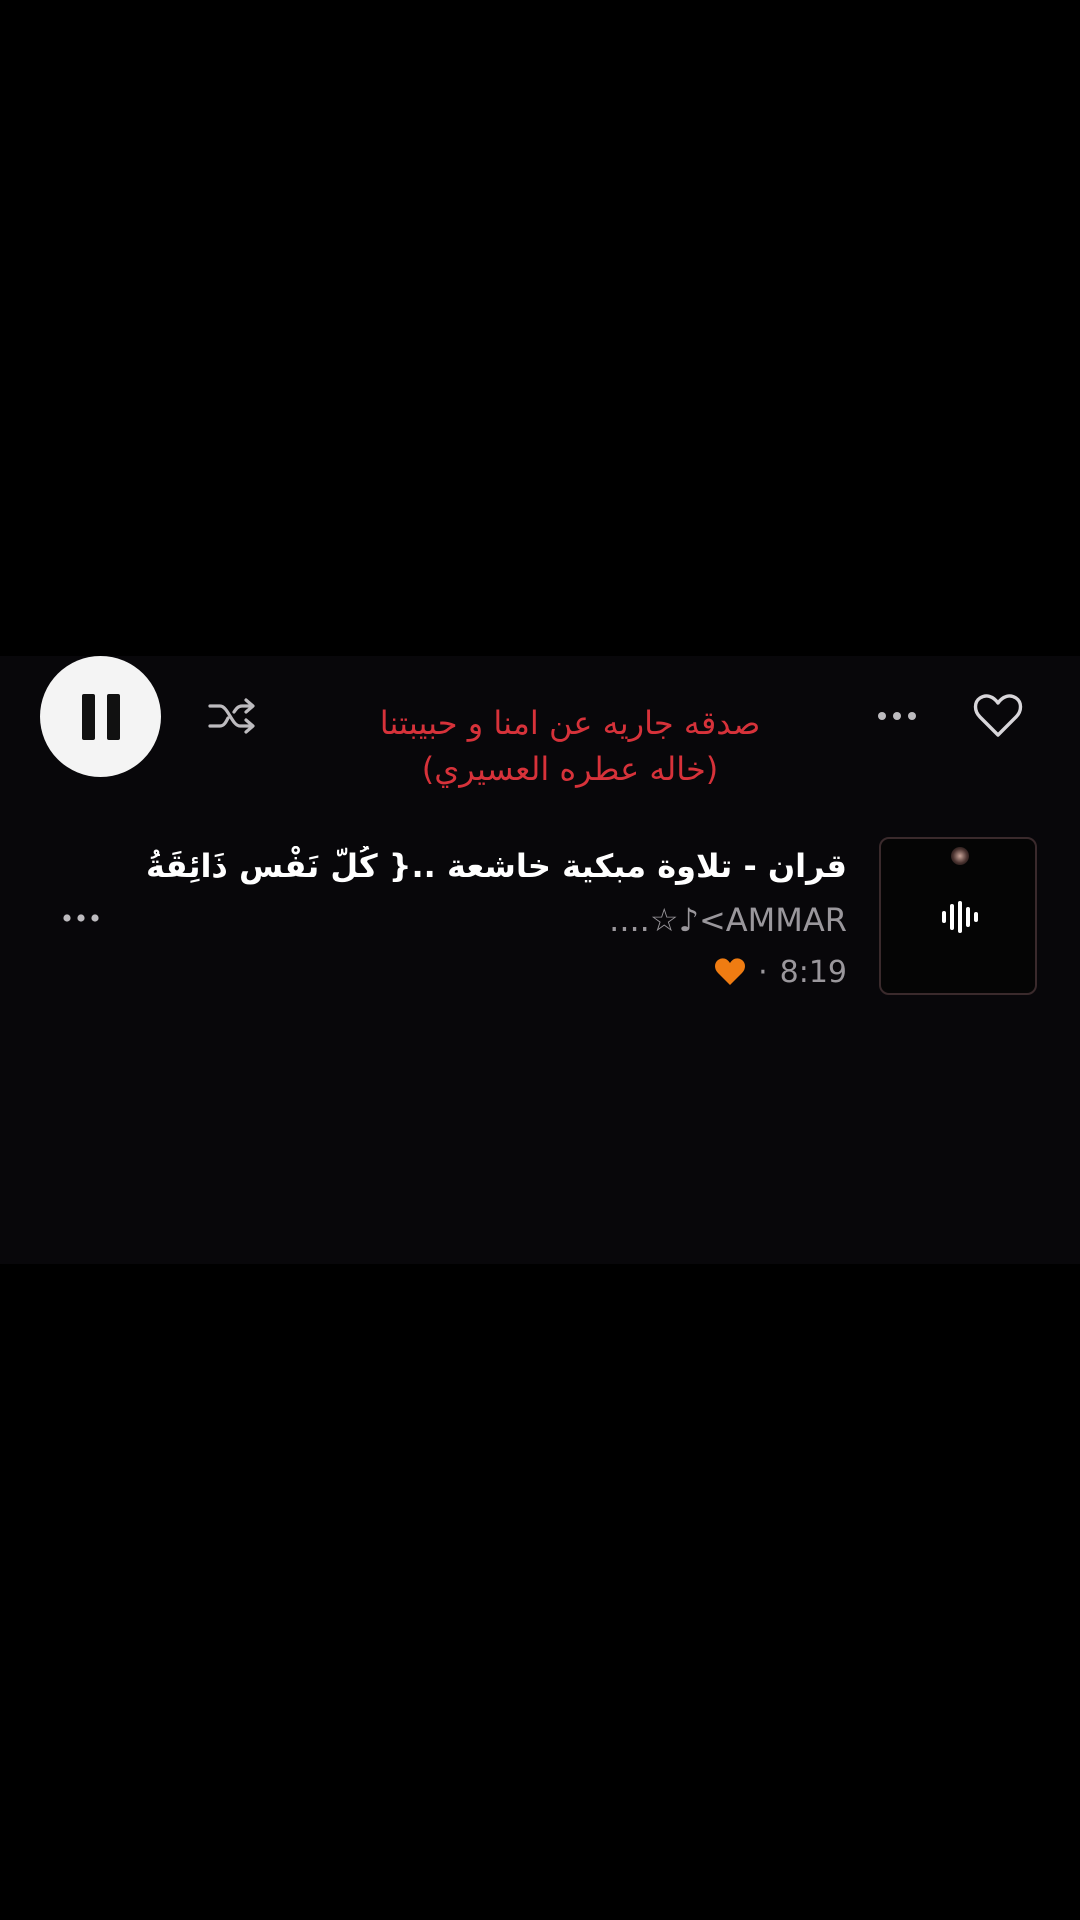 The image size is (1080, 1920). What do you see at coordinates (897, 716) in the screenshot?
I see `more-options-icon` at bounding box center [897, 716].